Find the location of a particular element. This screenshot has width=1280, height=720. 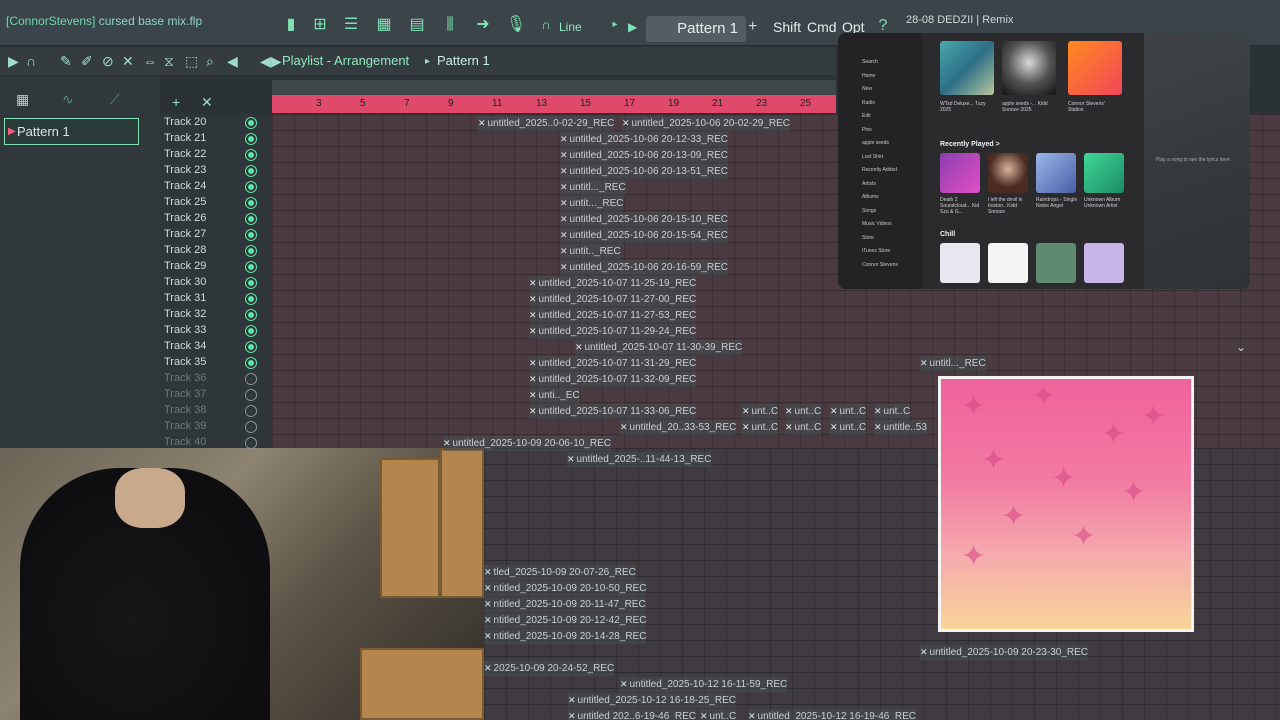

music-sidebar-item: Pins is located at coordinates (867, 130).